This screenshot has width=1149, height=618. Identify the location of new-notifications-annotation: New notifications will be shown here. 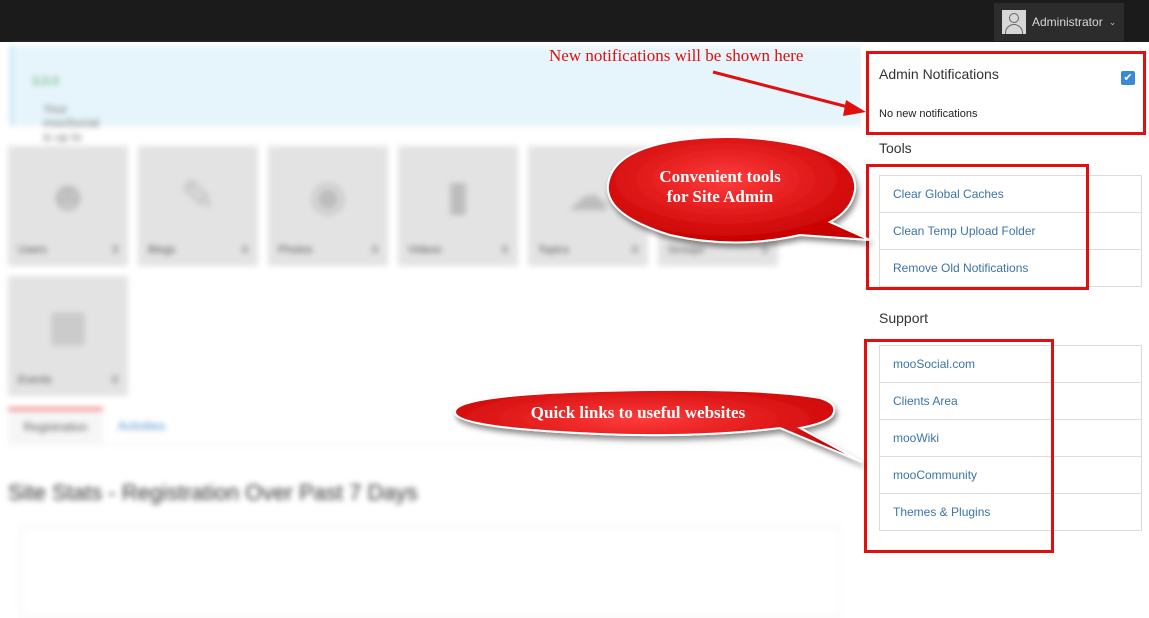
(676, 55).